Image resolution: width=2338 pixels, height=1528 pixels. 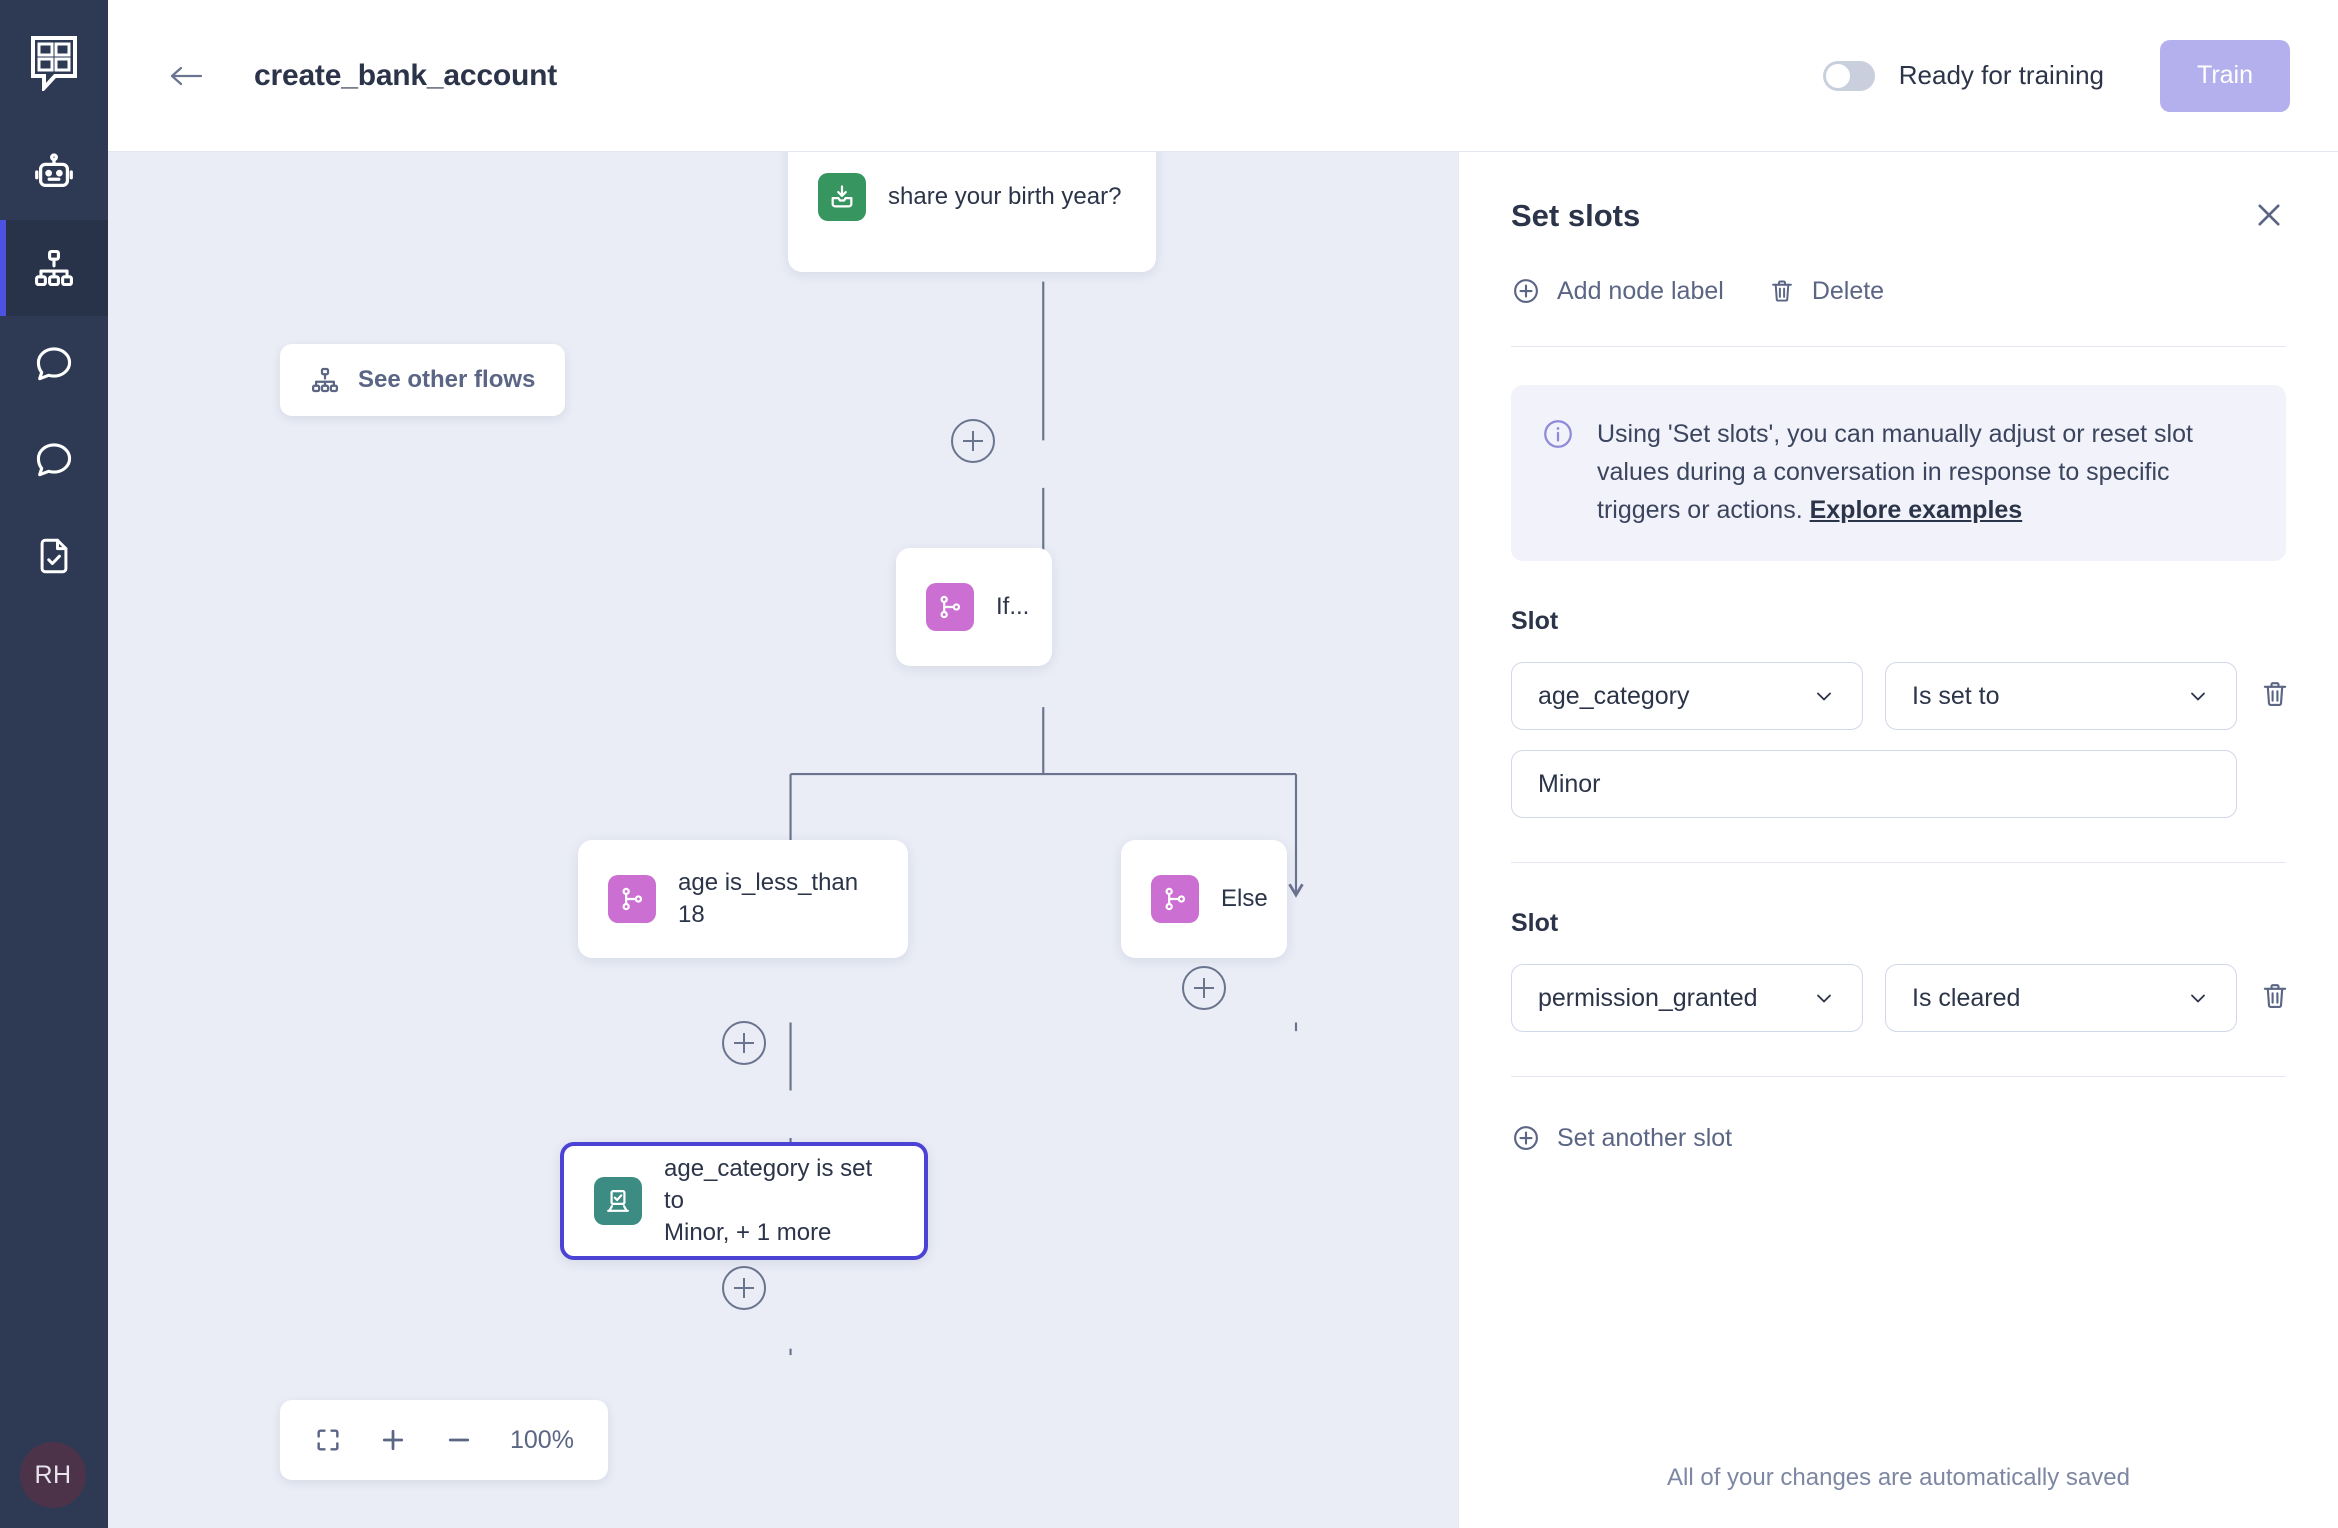 I want to click on slot-row: permission_granted Is cleared, so click(x=1899, y=998).